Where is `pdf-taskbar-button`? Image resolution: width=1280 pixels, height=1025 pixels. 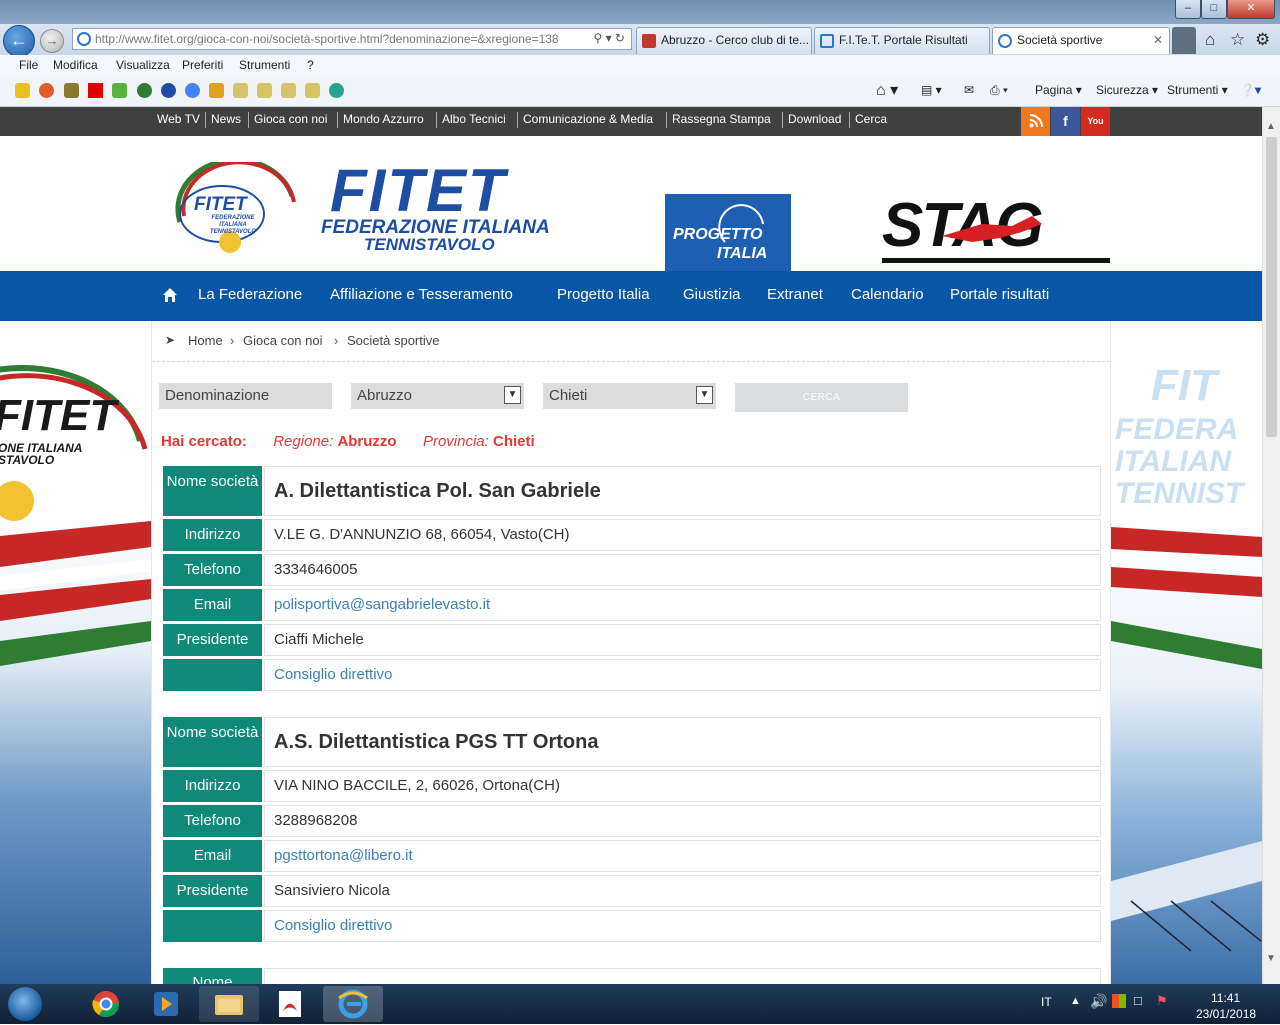
pdf-taskbar-button is located at coordinates (291, 1004).